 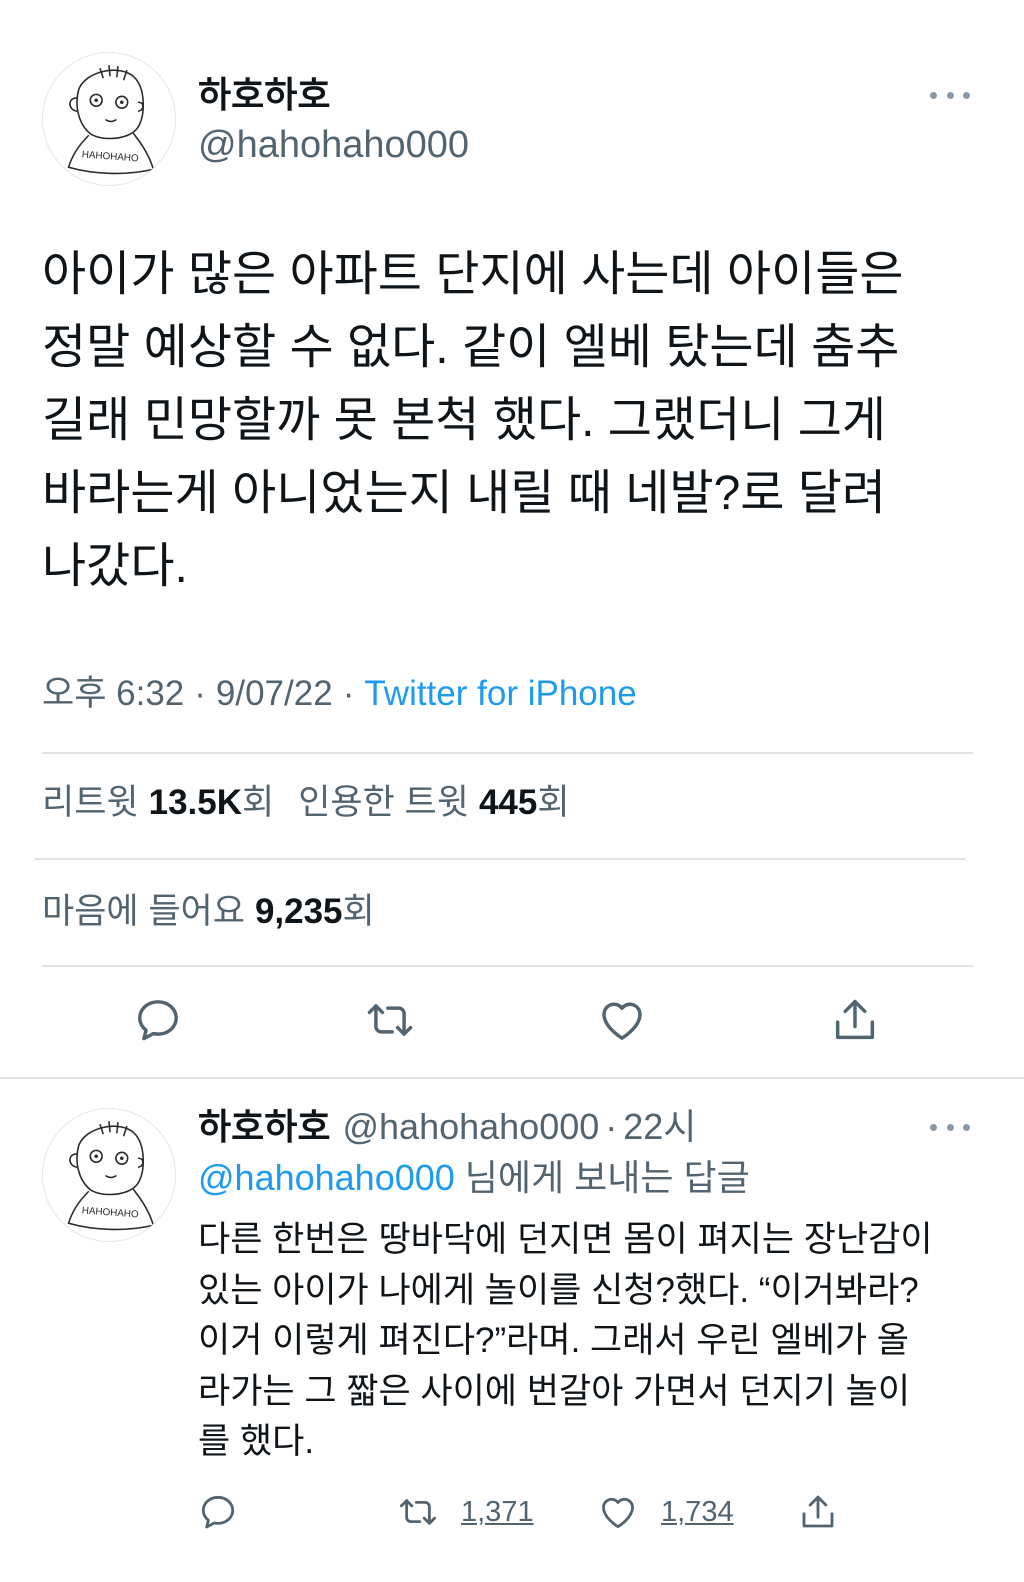 What do you see at coordinates (553, 1340) in the screenshot?
I see `reply-text-line: 이거 이렇게 펴진다?”라며. 그래서 우린 엘베가 올` at bounding box center [553, 1340].